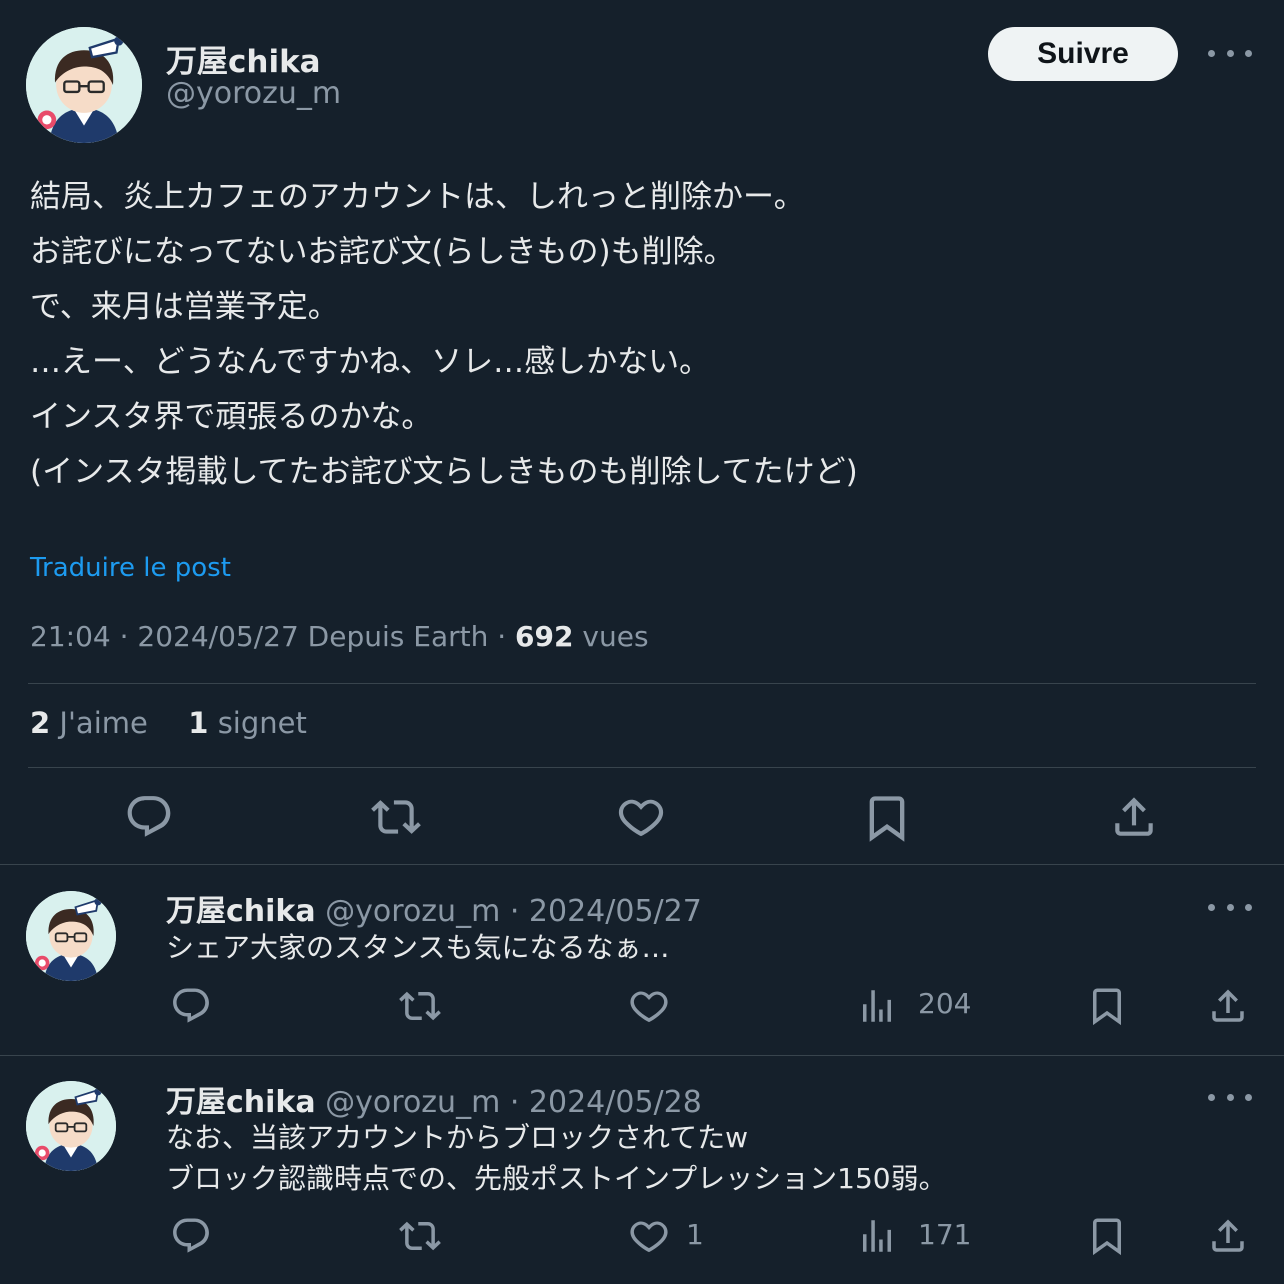 The width and height of the screenshot is (1284, 1284). What do you see at coordinates (231, 417) in the screenshot?
I see `post-text-line: インスタ界で頑張るのかな。` at bounding box center [231, 417].